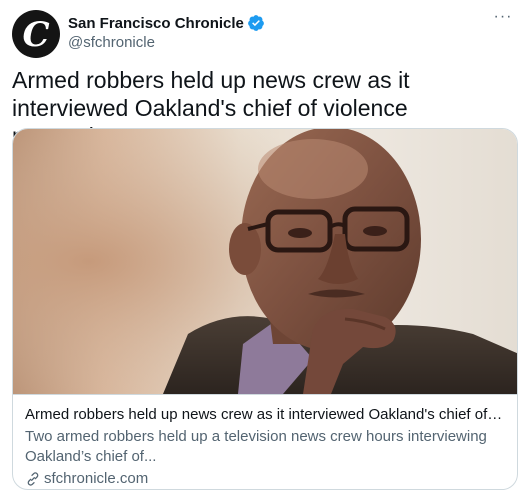 This screenshot has height=499, width=530. What do you see at coordinates (503, 19) in the screenshot?
I see `more-options-icon: ···` at bounding box center [503, 19].